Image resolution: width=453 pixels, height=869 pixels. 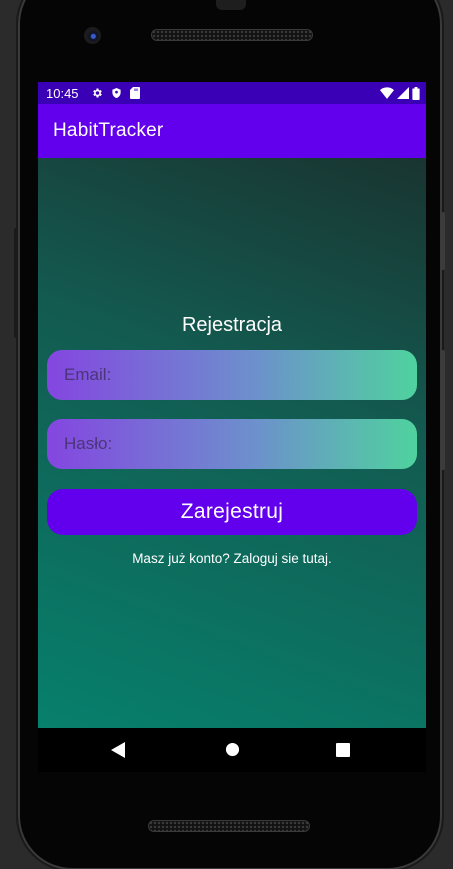 What do you see at coordinates (62, 93) in the screenshot?
I see `status-time: 10:45` at bounding box center [62, 93].